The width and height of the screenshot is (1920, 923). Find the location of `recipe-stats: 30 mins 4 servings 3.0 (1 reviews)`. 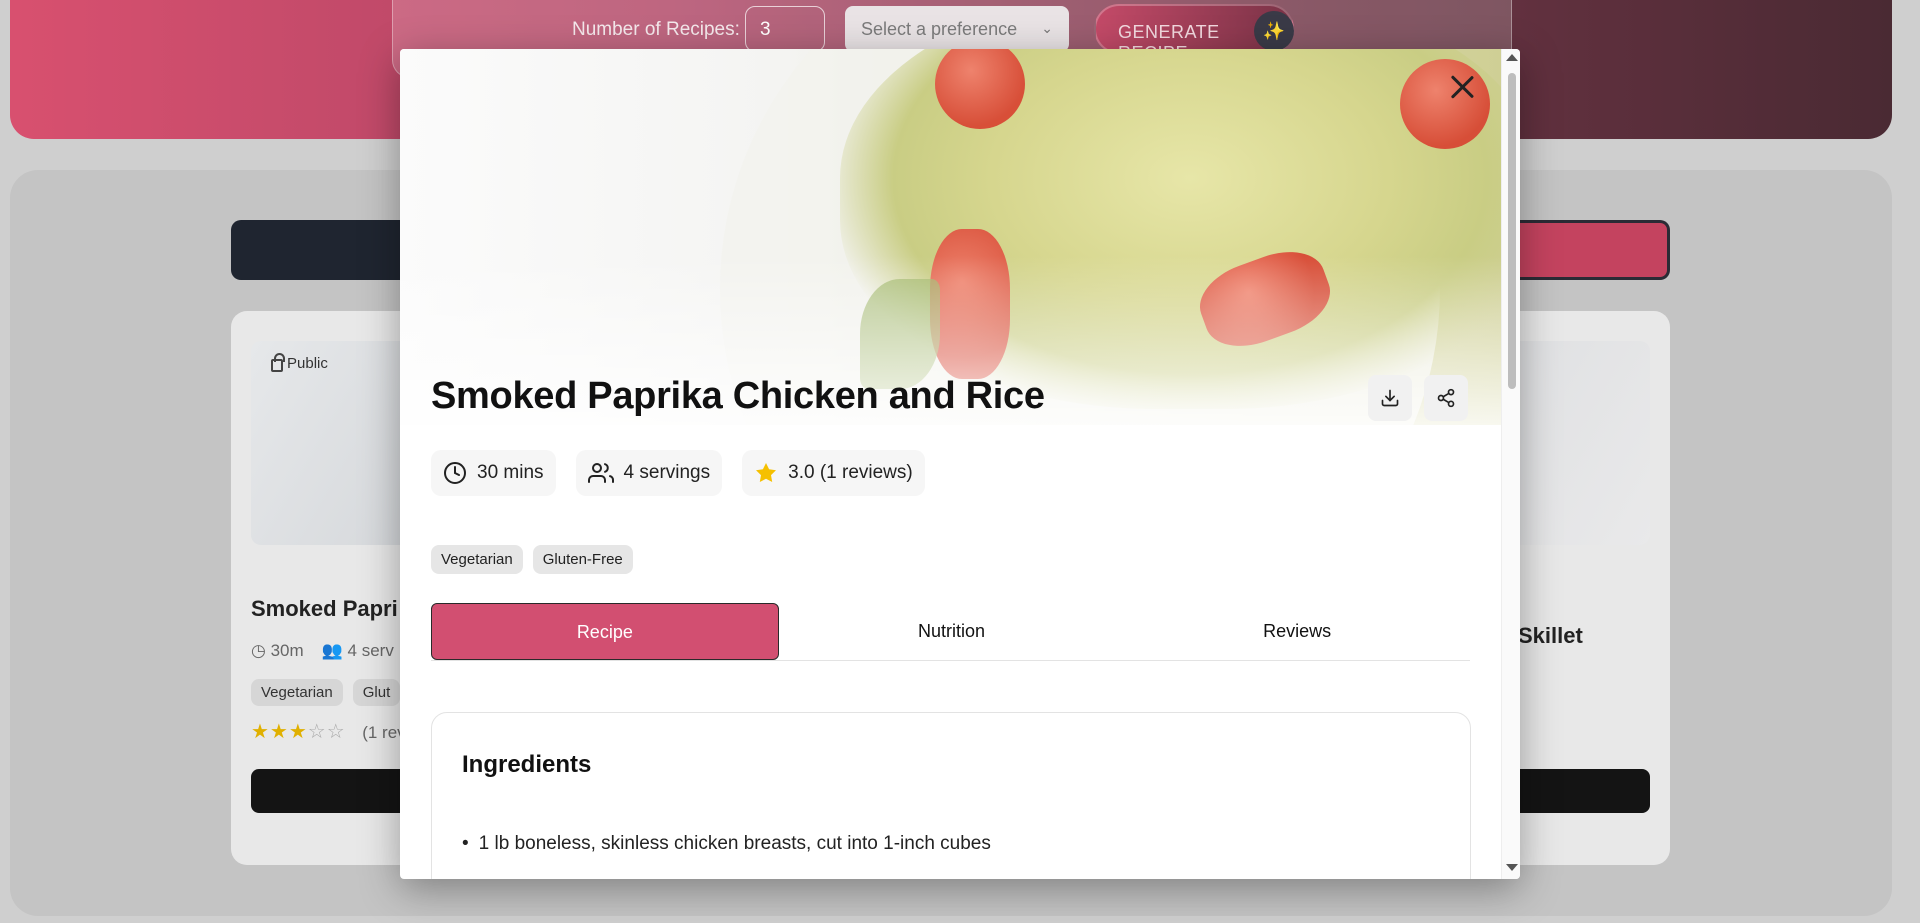

recipe-stats: 30 mins 4 servings 3.0 (1 reviews) is located at coordinates (678, 473).